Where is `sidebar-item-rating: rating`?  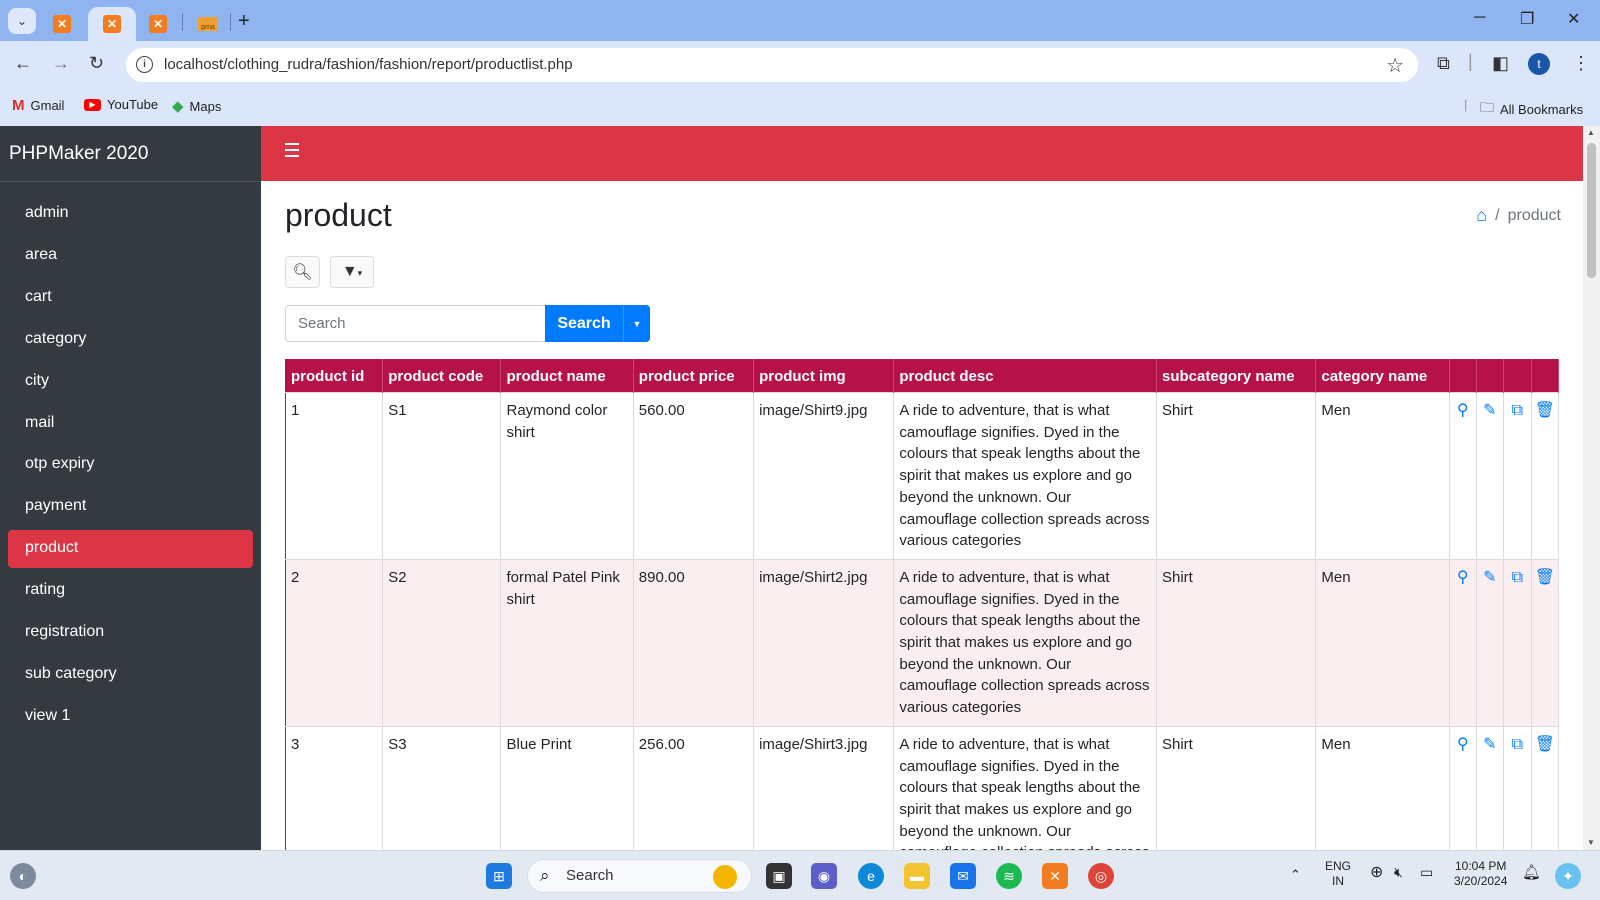
sidebar-item-rating: rating is located at coordinates (130, 591).